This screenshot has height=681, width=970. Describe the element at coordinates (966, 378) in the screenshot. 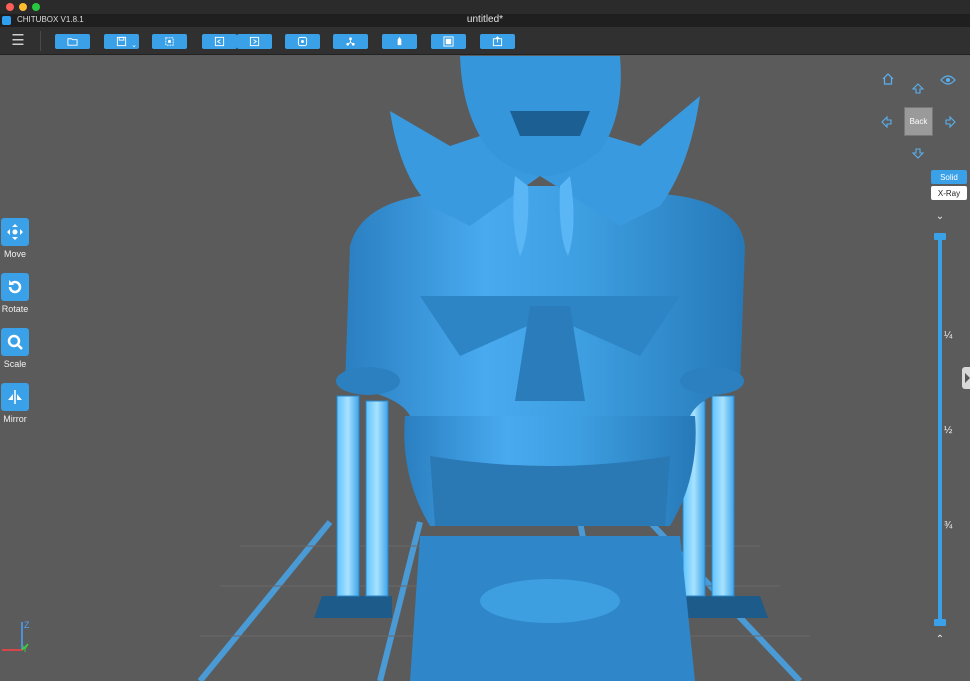

I see `side-panel-toggle` at that location.